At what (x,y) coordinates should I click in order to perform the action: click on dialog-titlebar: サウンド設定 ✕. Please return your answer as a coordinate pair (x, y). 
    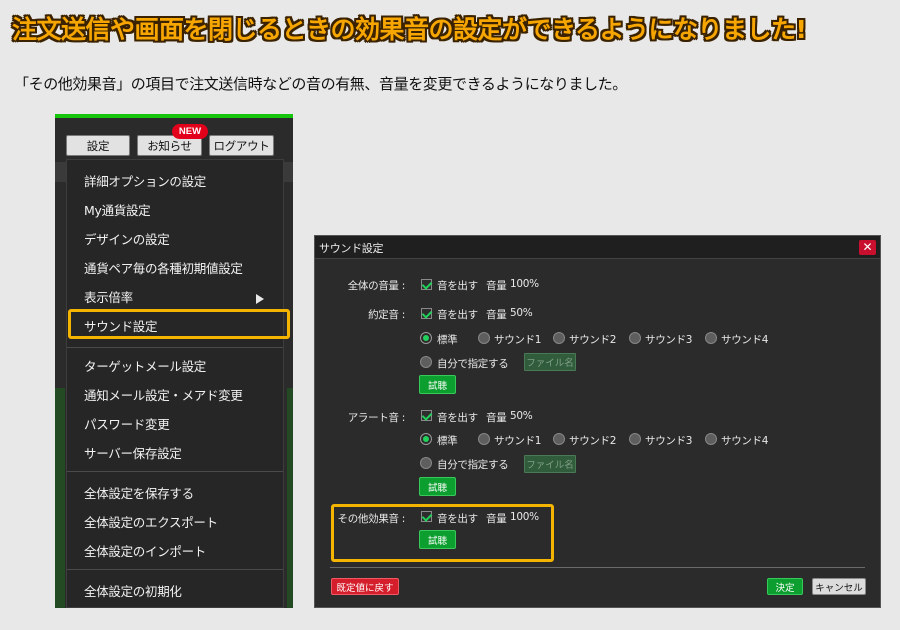
    Looking at the image, I should click on (597, 247).